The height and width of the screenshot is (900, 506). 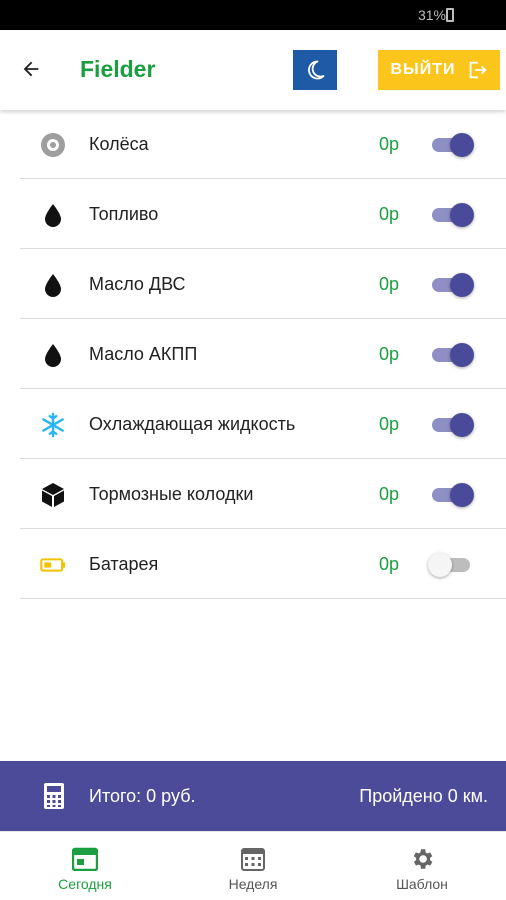 I want to click on list-item-battery: Батарея 0р, so click(x=263, y=564).